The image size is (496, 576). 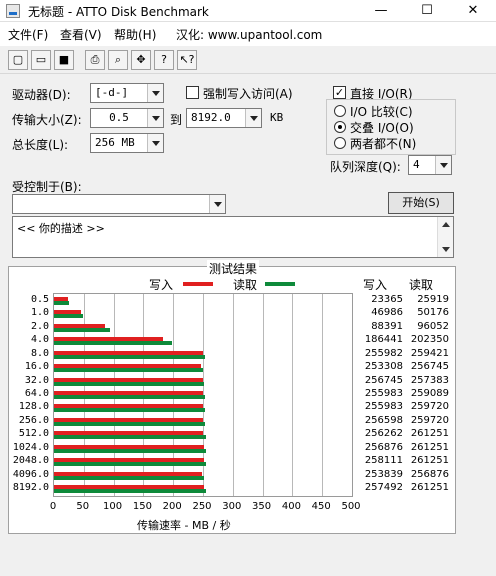 I want to click on y-tick-label: 0.5, so click(x=39, y=299).